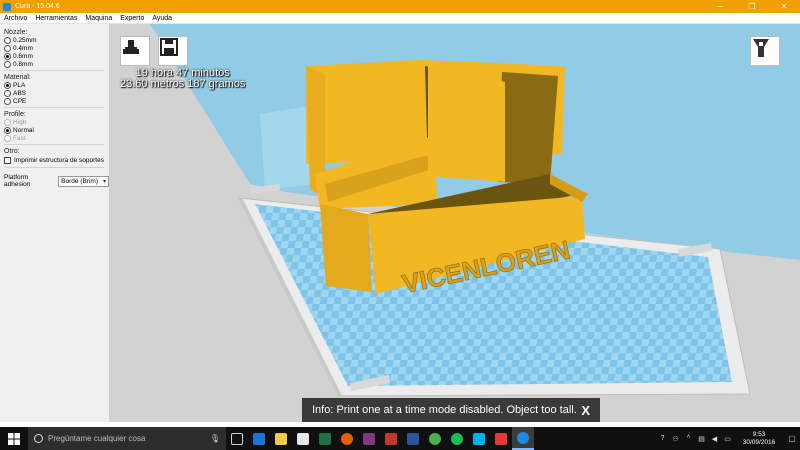 This screenshot has width=800, height=450. Describe the element at coordinates (585, 410) in the screenshot. I see `toast-close-button: X` at that location.